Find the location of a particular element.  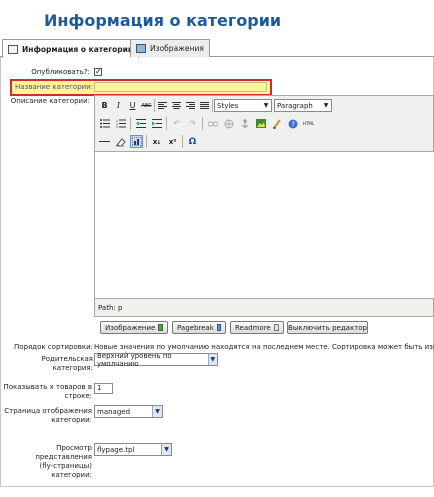

styles-select-value: Styles is located at coordinates (228, 105).